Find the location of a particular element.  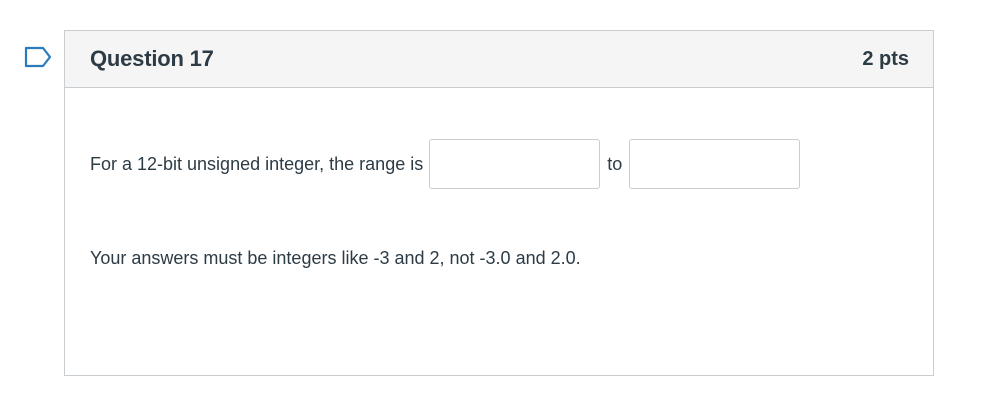

question-title: Question 17 is located at coordinates (152, 58).